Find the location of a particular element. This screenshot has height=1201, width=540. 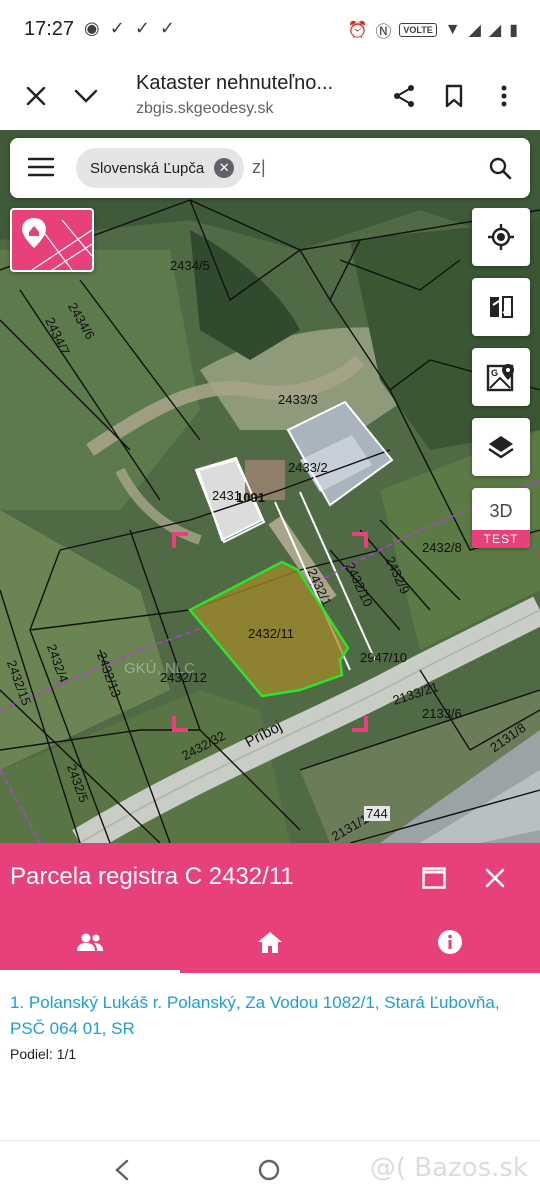

home-icon is located at coordinates (270, 942).